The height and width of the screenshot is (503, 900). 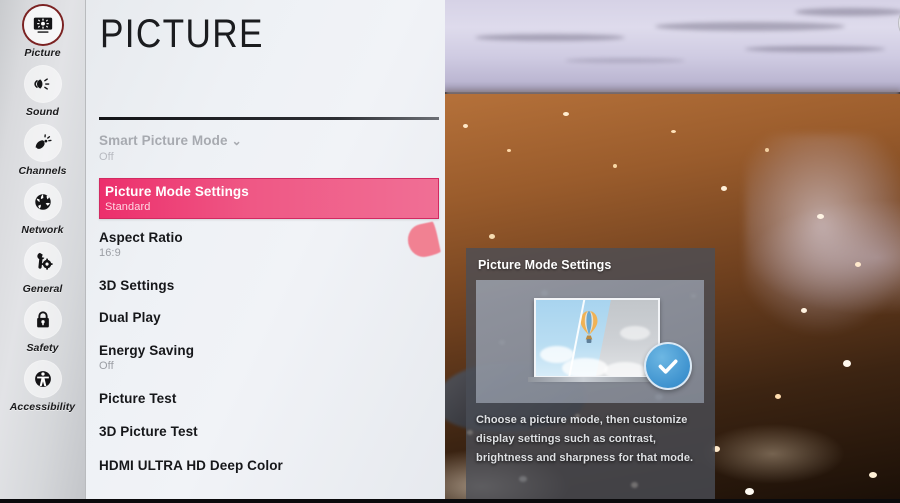 I want to click on menu-item-label: Aspect Ratio, so click(x=141, y=237).